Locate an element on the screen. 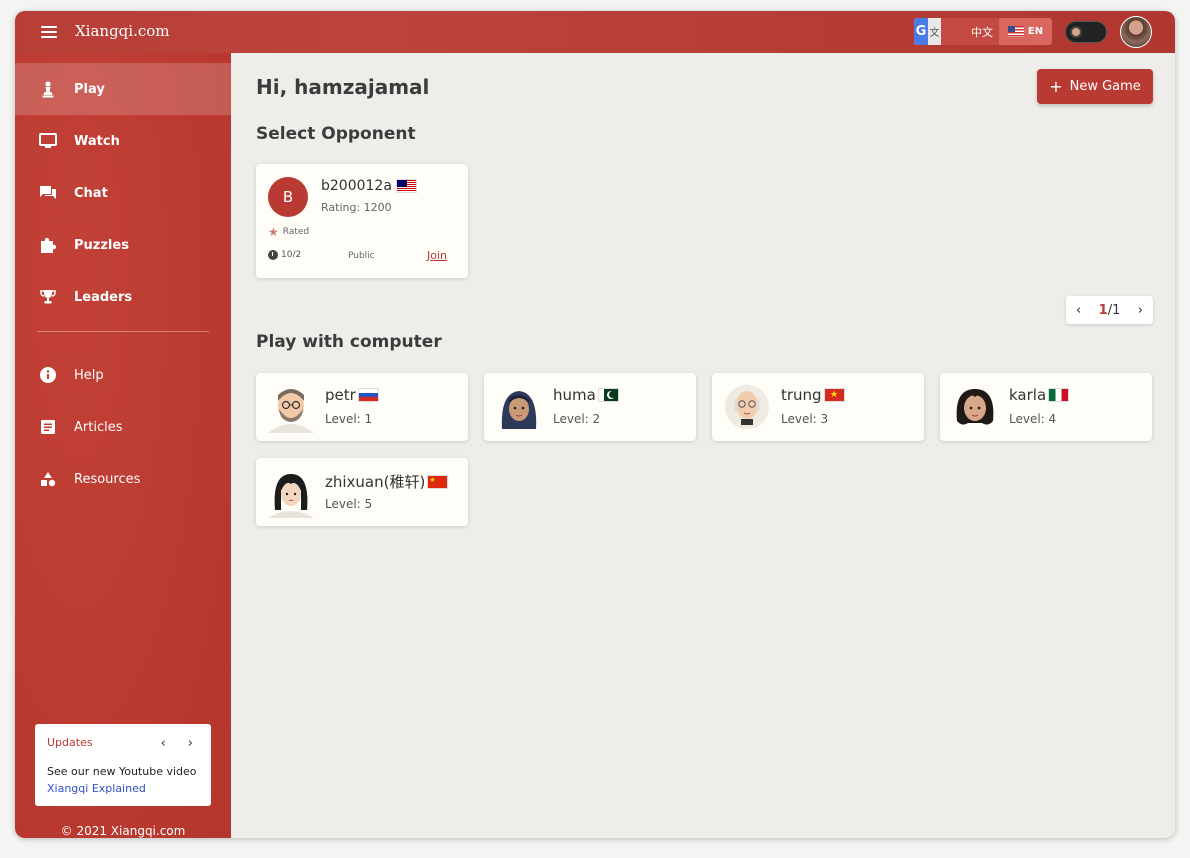  sidebar-item-label: Watch is located at coordinates (97, 141).